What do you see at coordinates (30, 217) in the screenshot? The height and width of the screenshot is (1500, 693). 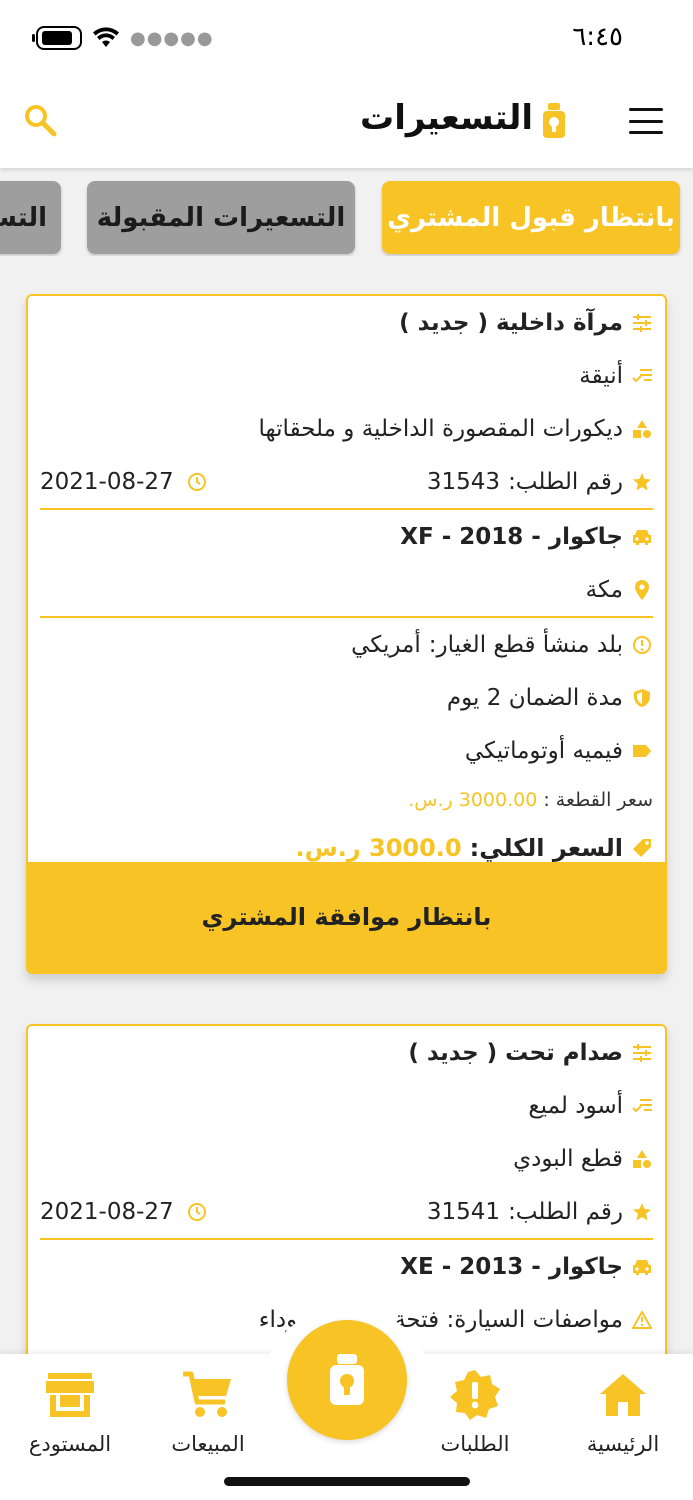 I see `tab-more: التس` at bounding box center [30, 217].